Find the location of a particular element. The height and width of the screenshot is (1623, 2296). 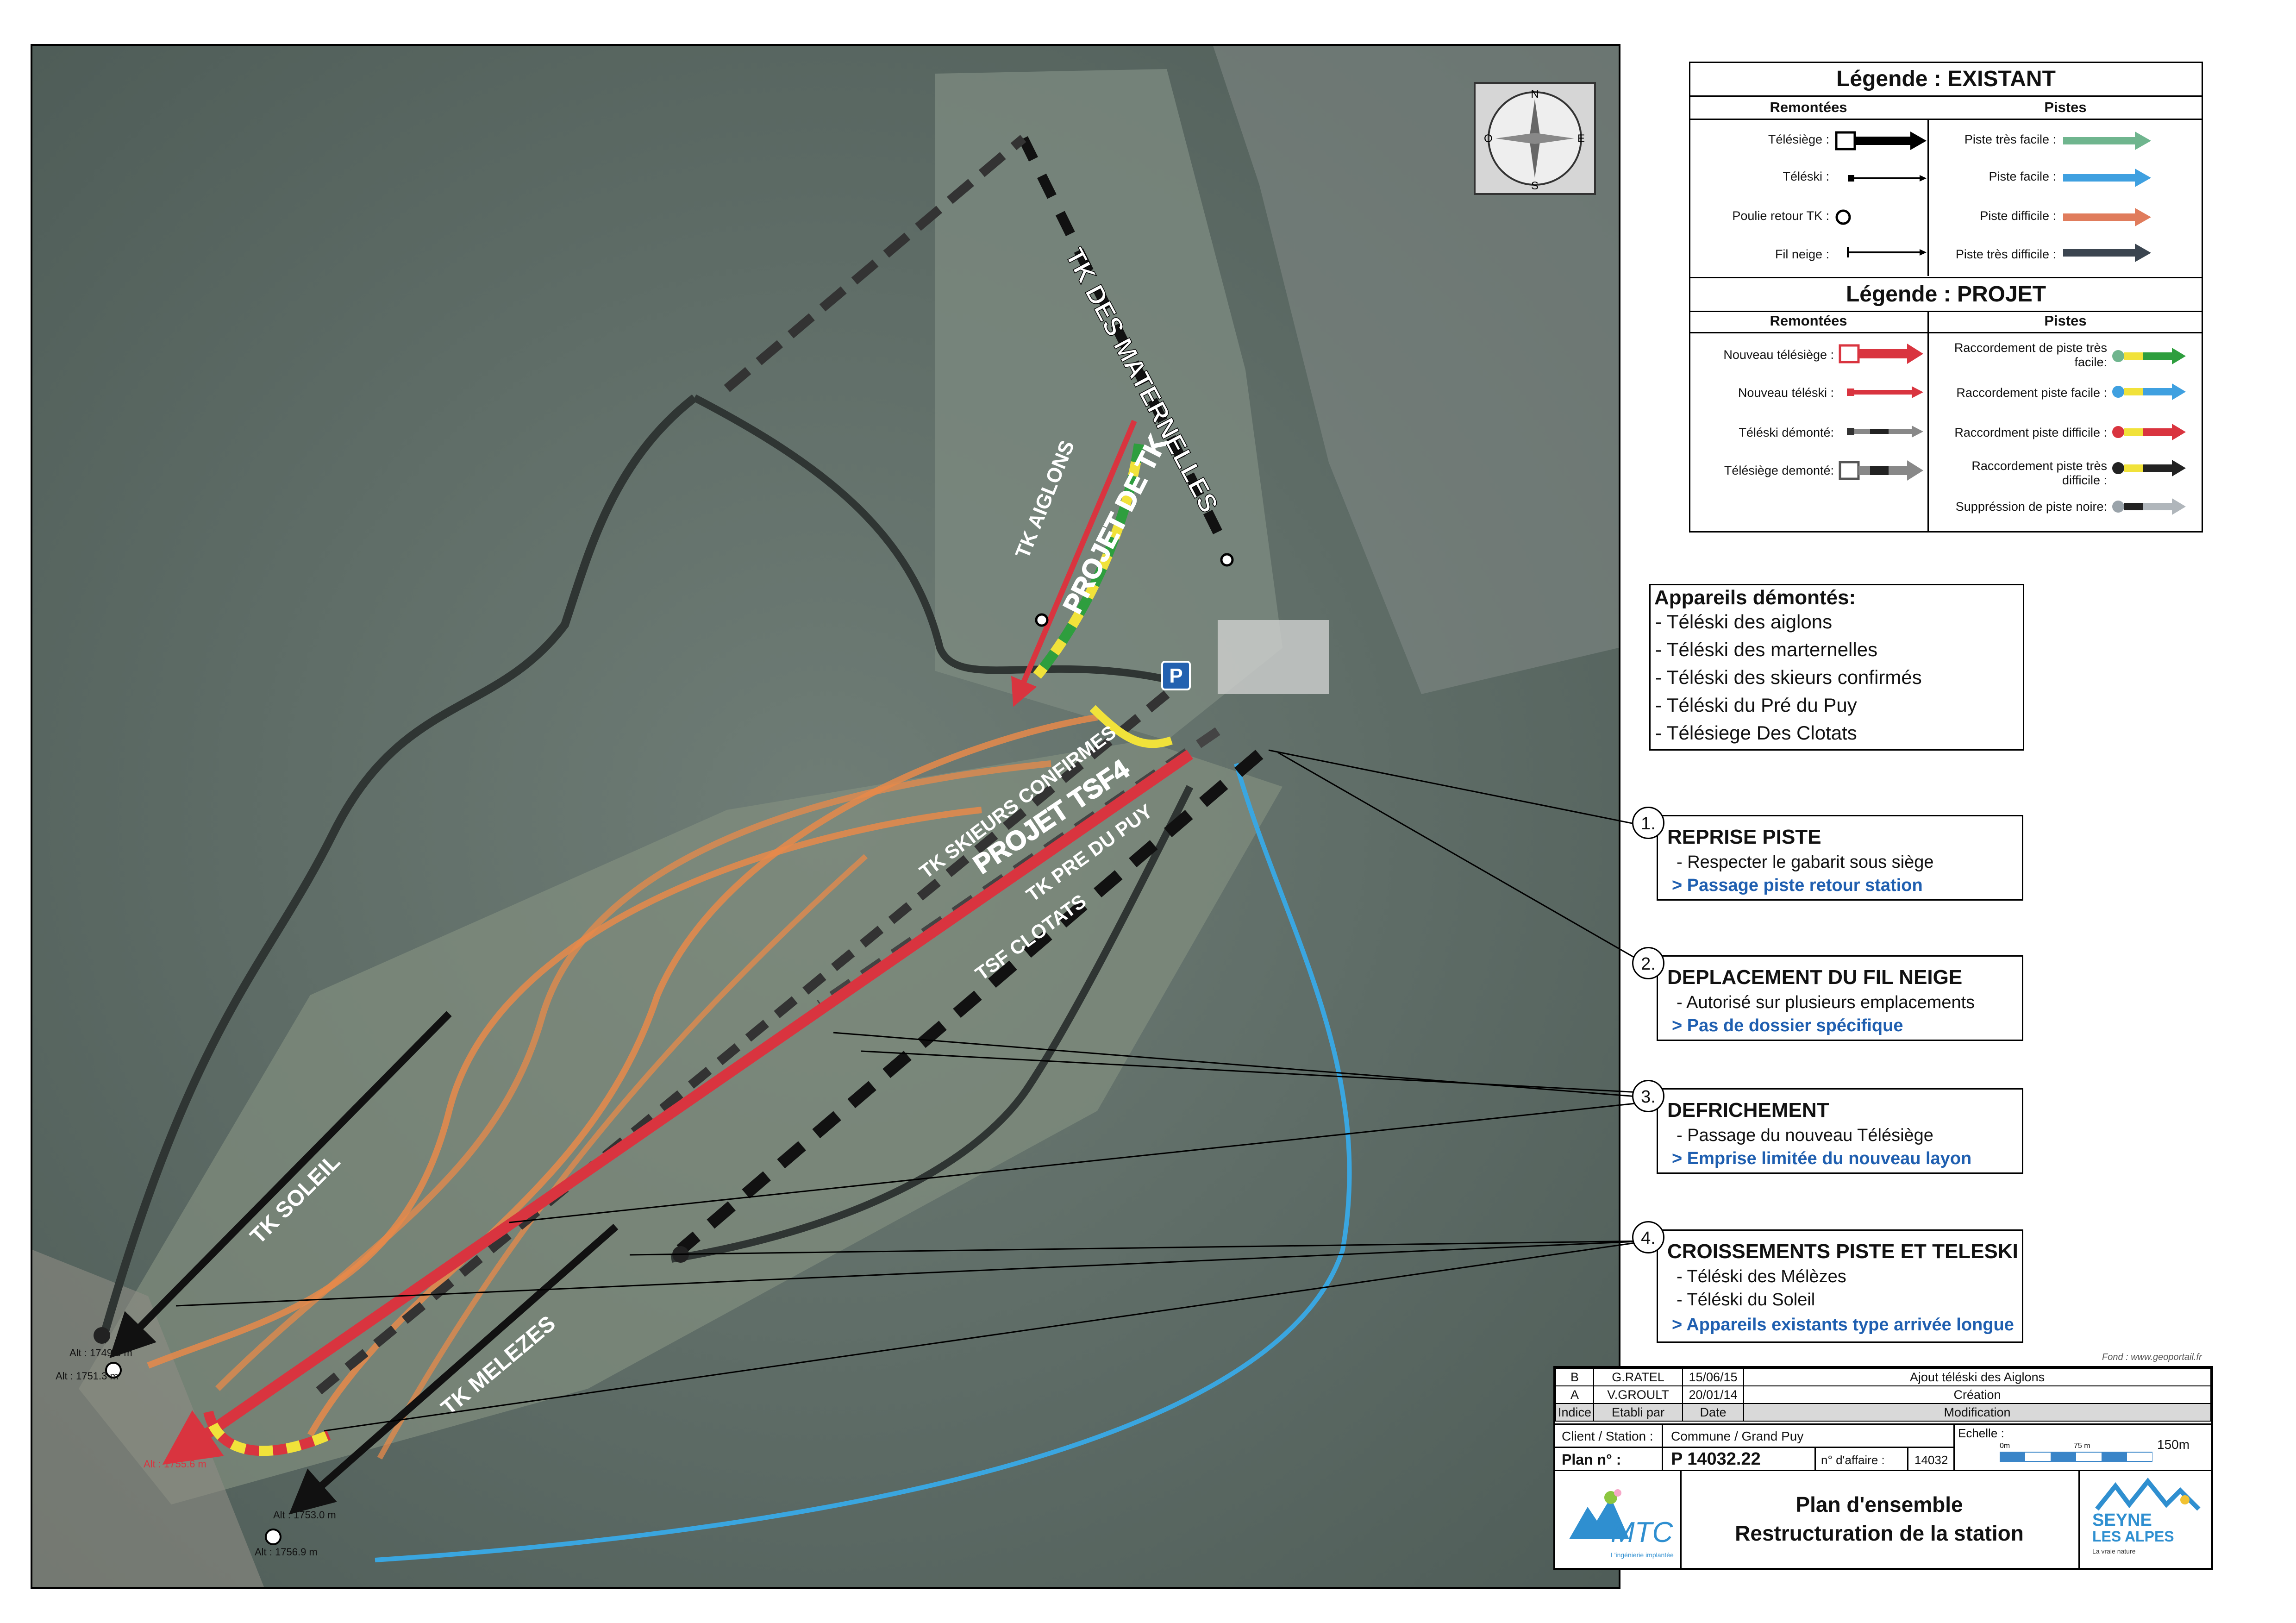

note-line: - Téléski du Soleil is located at coordinates (1746, 1300).